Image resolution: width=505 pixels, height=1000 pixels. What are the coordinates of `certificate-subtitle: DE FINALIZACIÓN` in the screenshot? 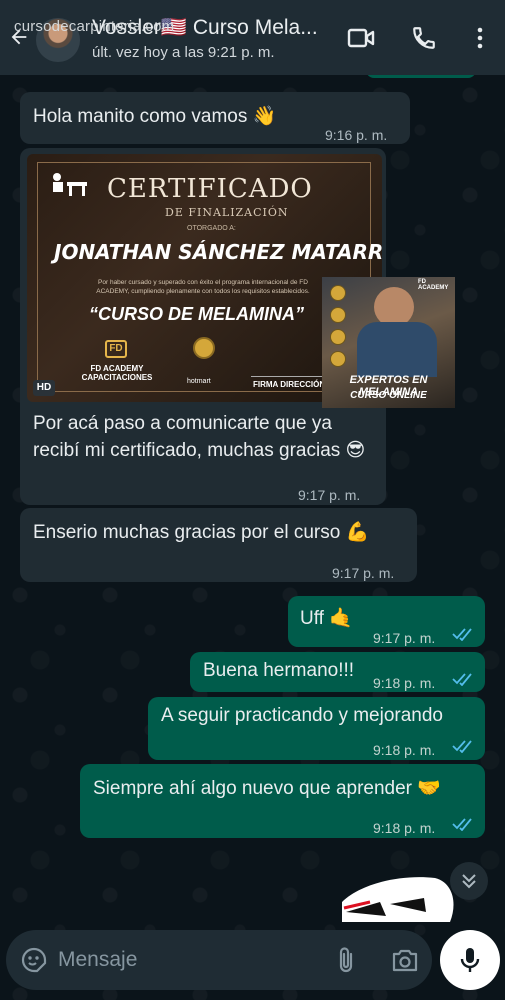 It's located at (227, 212).